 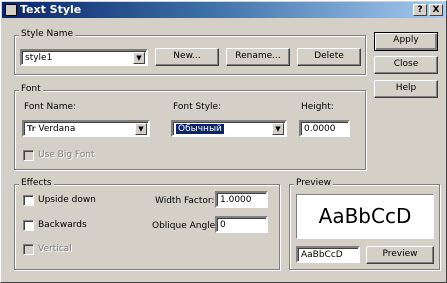 I want to click on font-style-dropdown: Обычный ▼, so click(x=229, y=128).